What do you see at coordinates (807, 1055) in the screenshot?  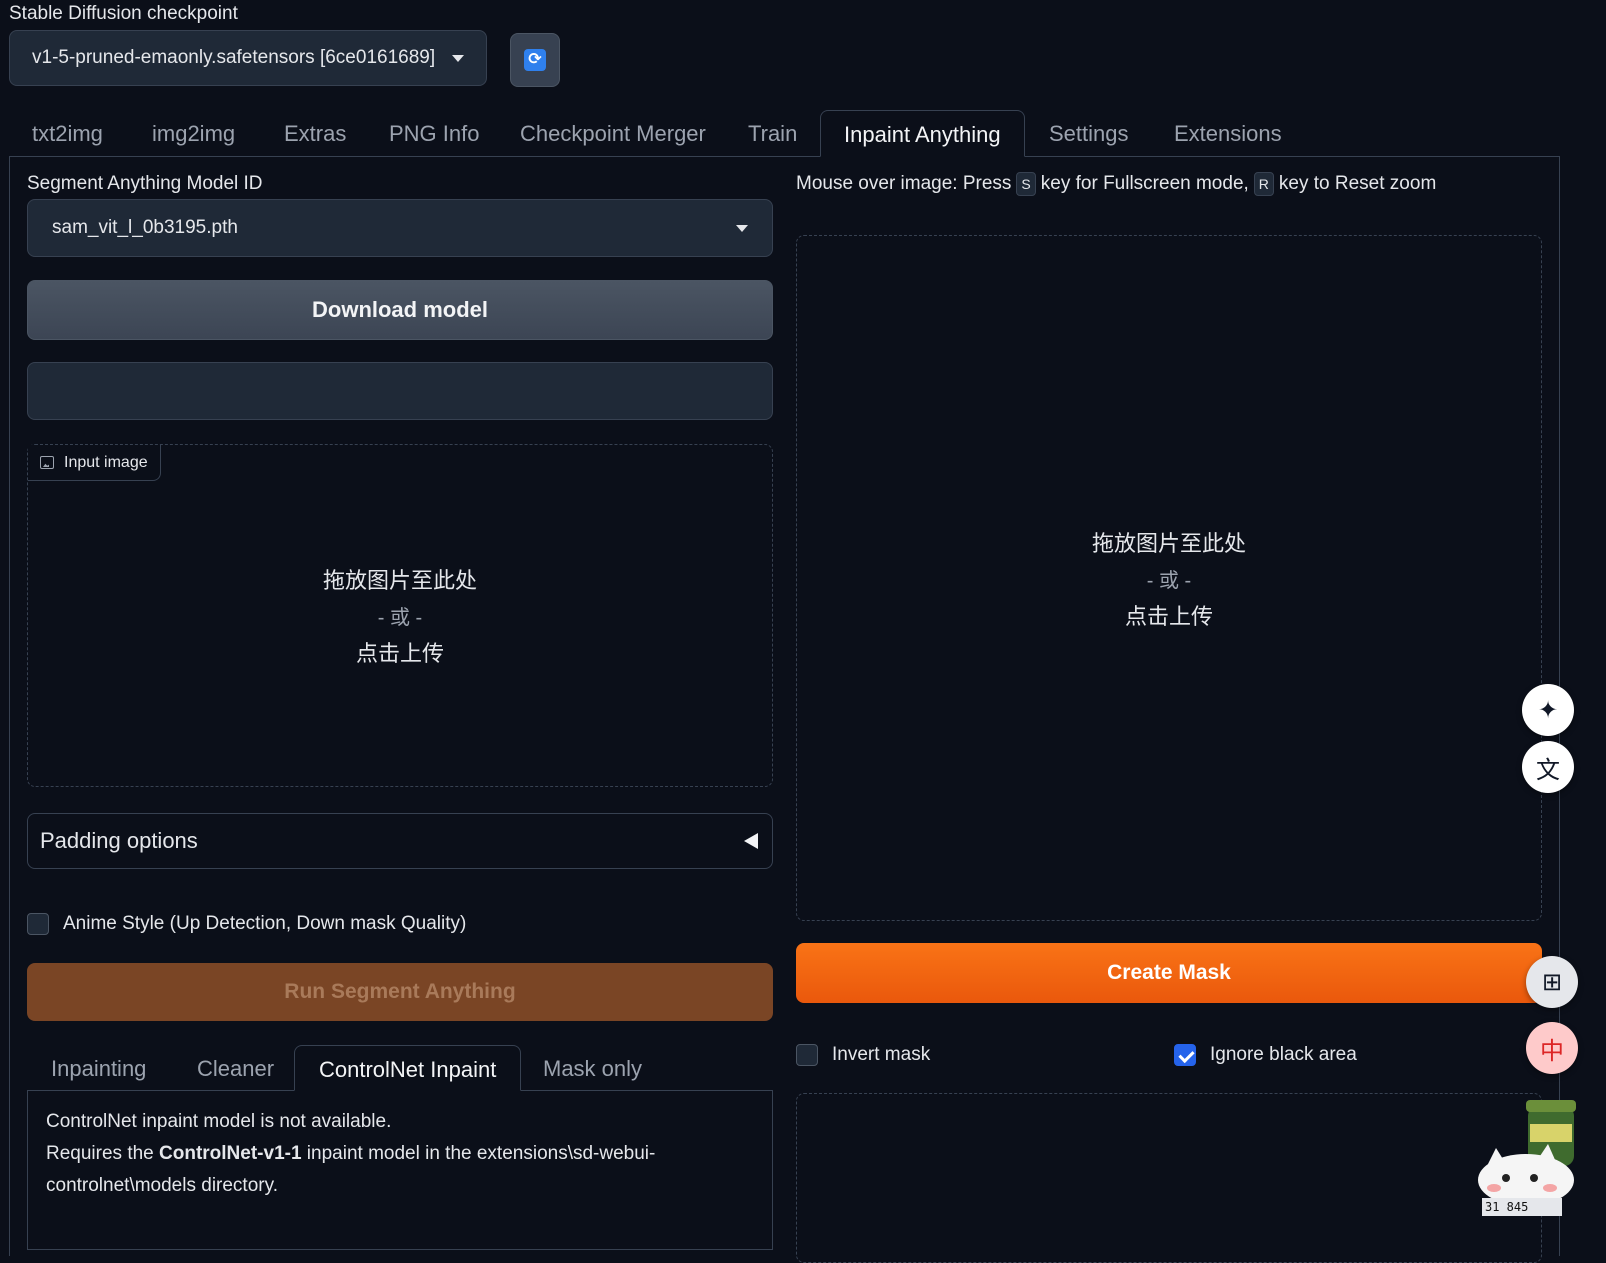 I see `invert-mask-checkbox` at bounding box center [807, 1055].